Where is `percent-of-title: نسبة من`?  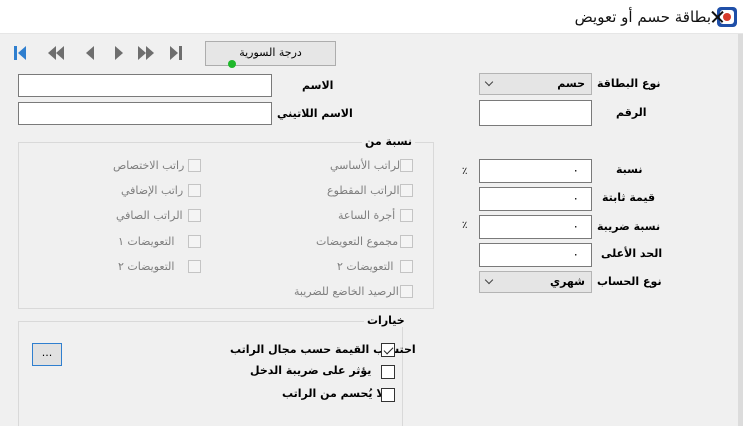 percent-of-title: نسبة من is located at coordinates (389, 141).